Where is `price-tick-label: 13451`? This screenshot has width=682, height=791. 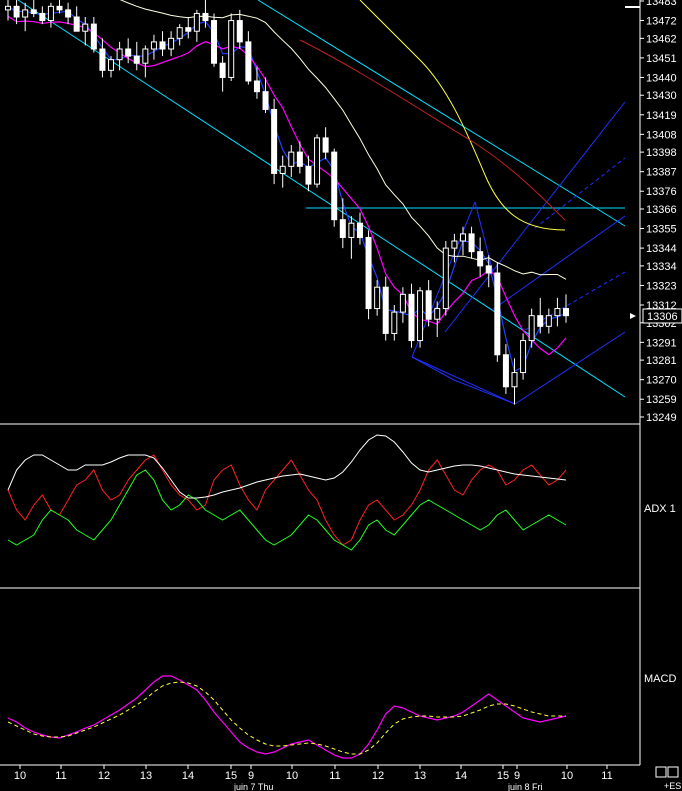 price-tick-label: 13451 is located at coordinates (661, 59).